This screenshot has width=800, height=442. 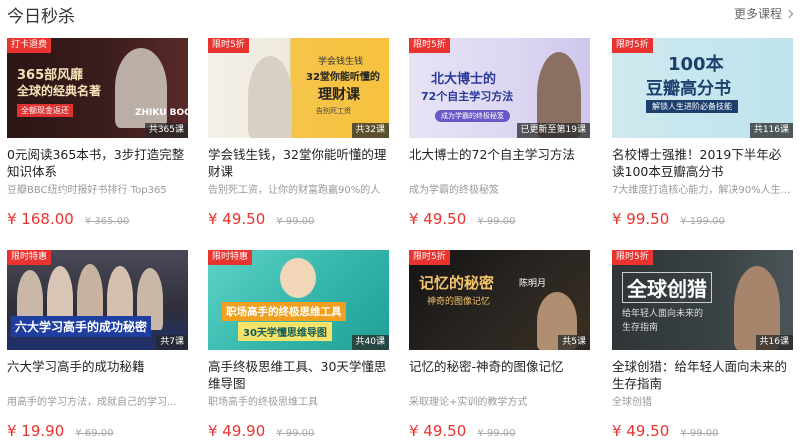 What do you see at coordinates (29, 45) in the screenshot?
I see `promo-badge: 打卡退费` at bounding box center [29, 45].